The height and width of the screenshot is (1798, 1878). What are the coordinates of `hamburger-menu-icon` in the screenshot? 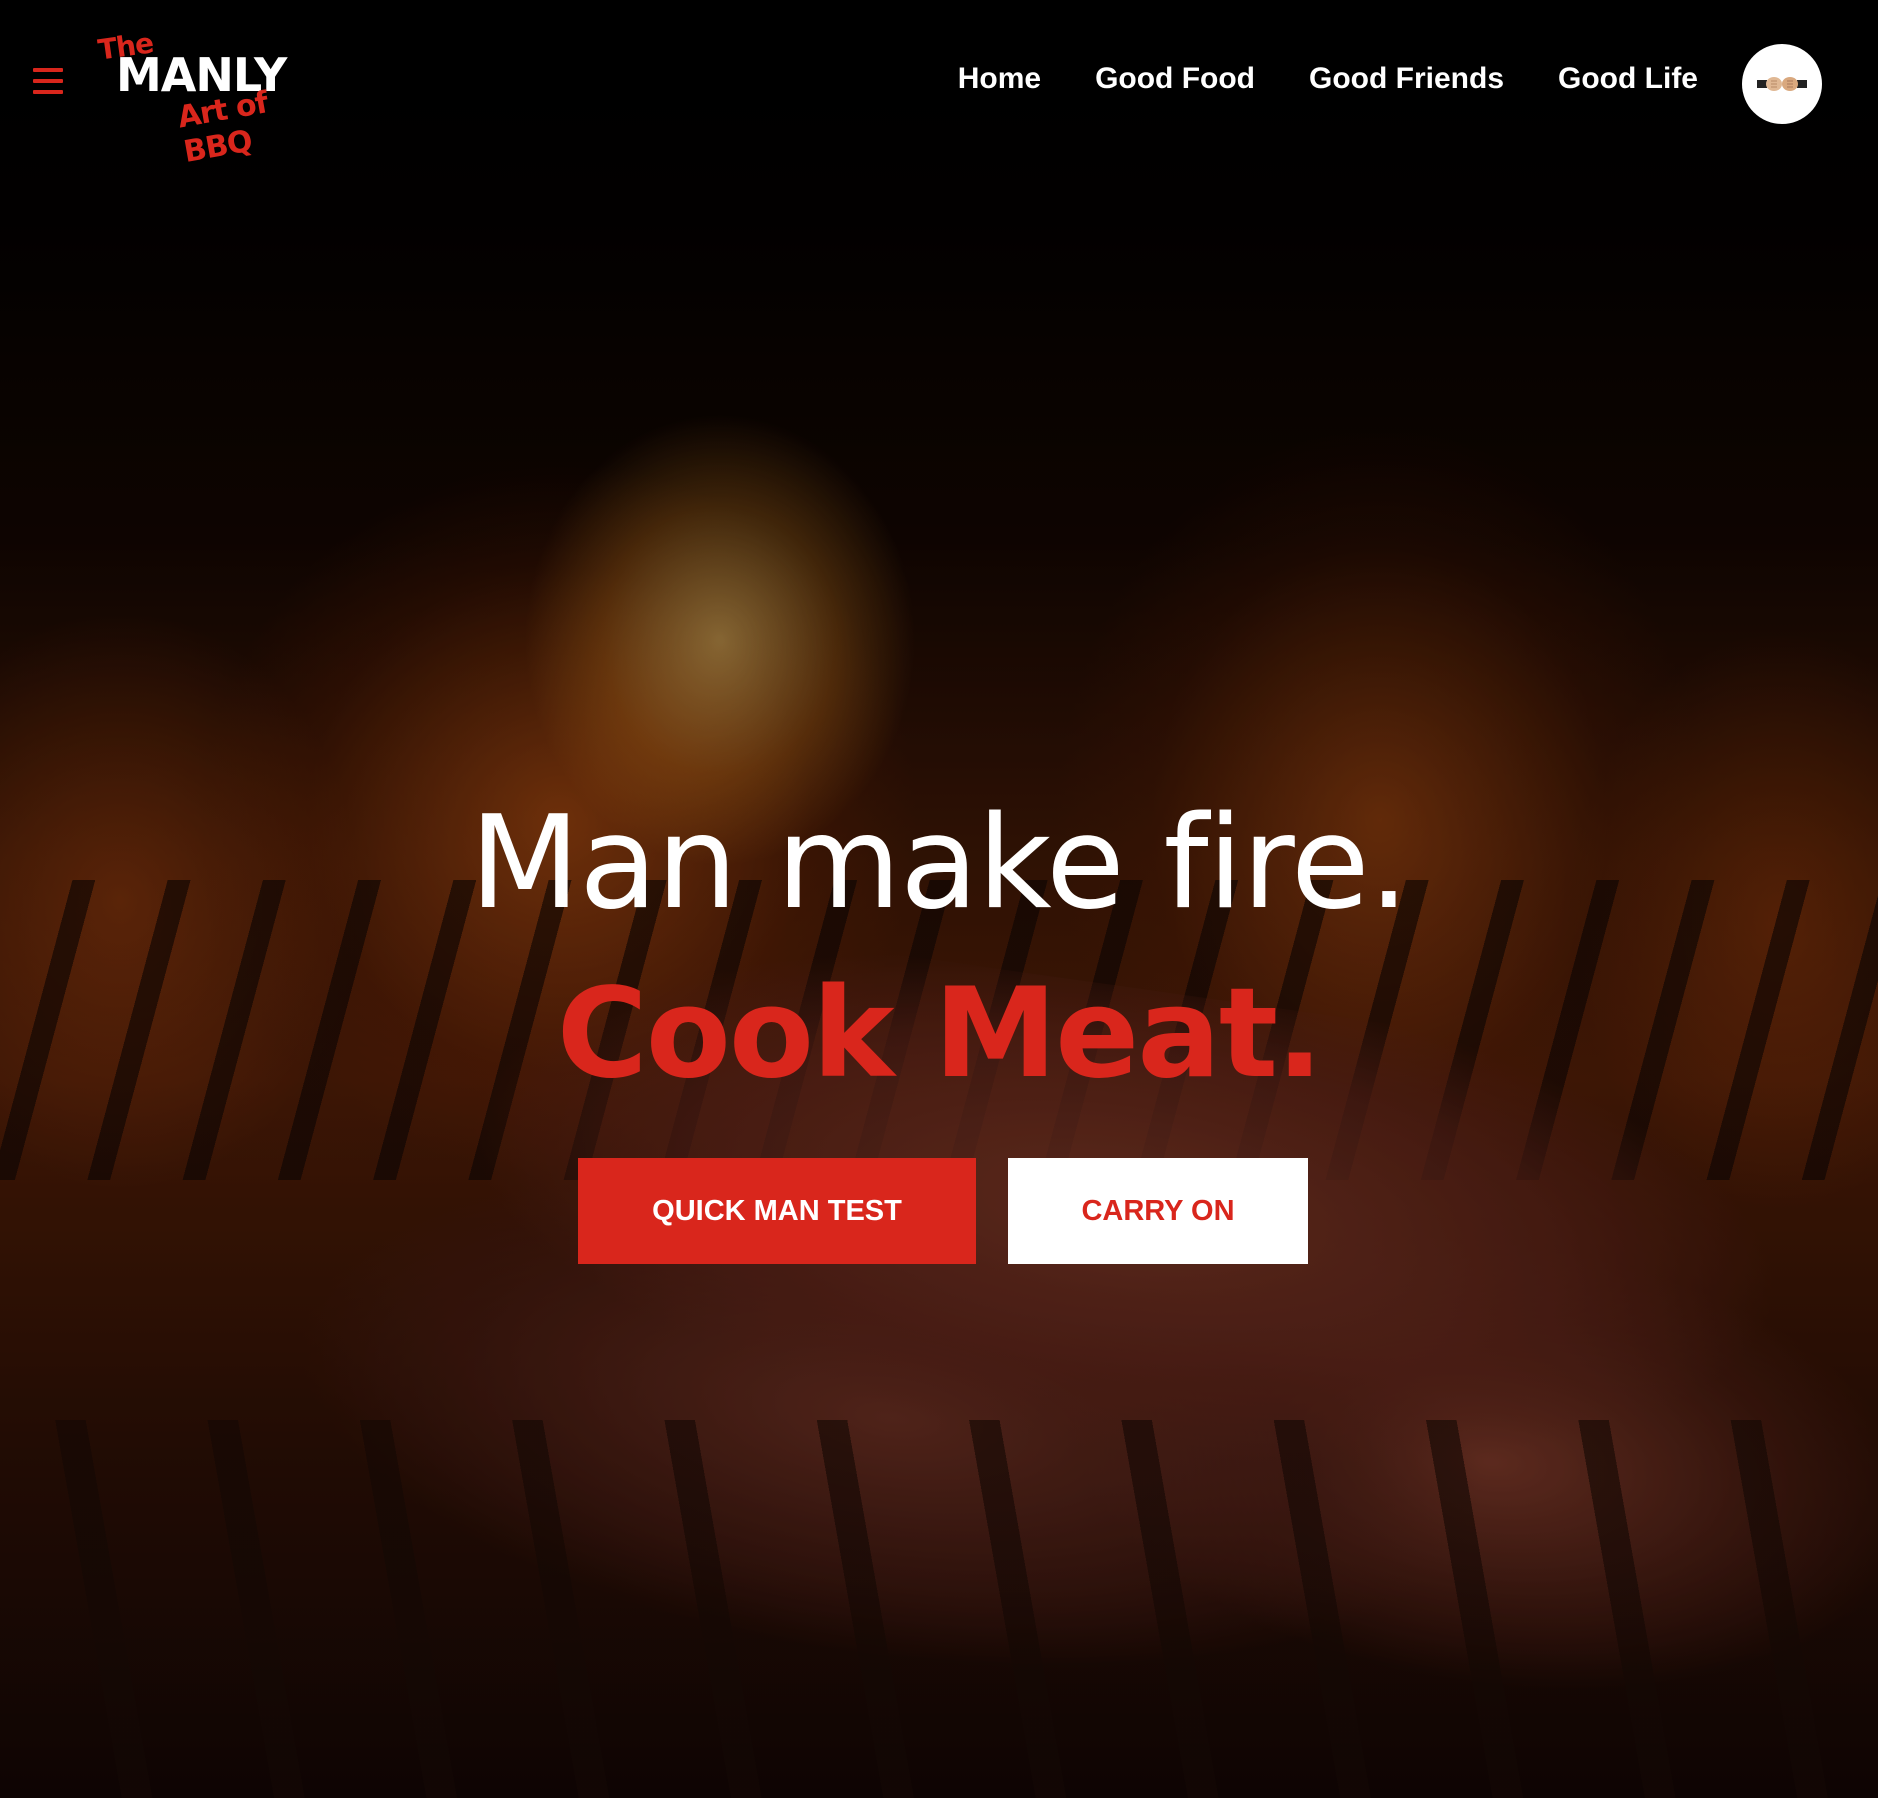 It's located at (48, 81).